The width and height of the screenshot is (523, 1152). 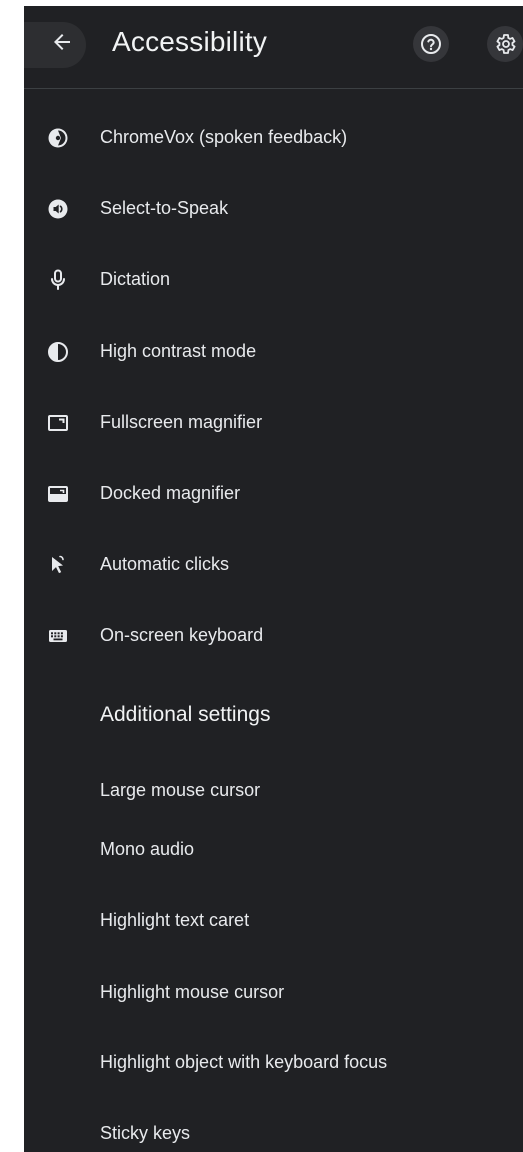 What do you see at coordinates (178, 351) in the screenshot?
I see `feature-label: High contrast mode` at bounding box center [178, 351].